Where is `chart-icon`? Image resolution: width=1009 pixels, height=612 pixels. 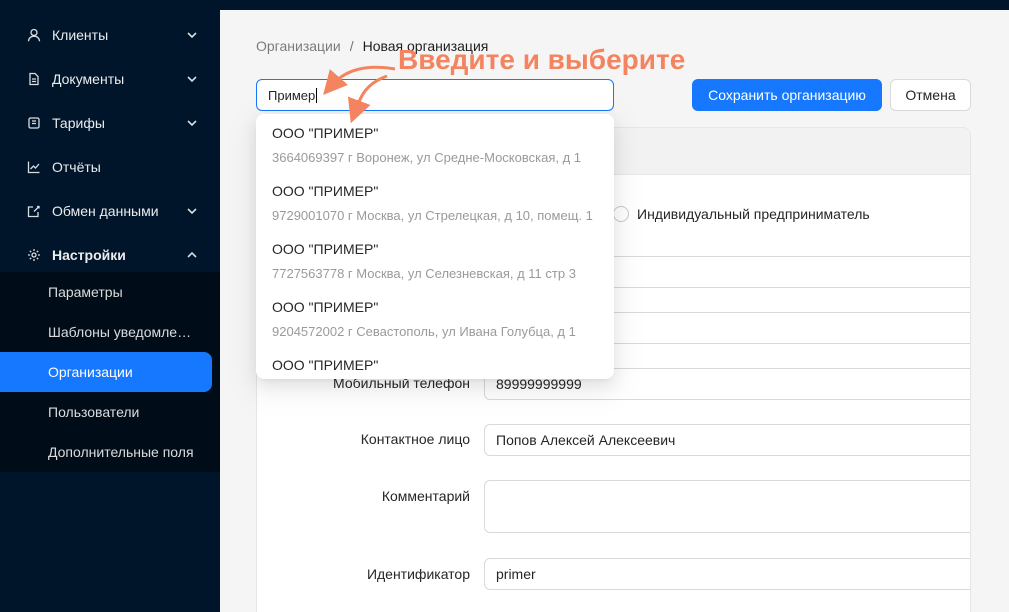
chart-icon is located at coordinates (34, 167).